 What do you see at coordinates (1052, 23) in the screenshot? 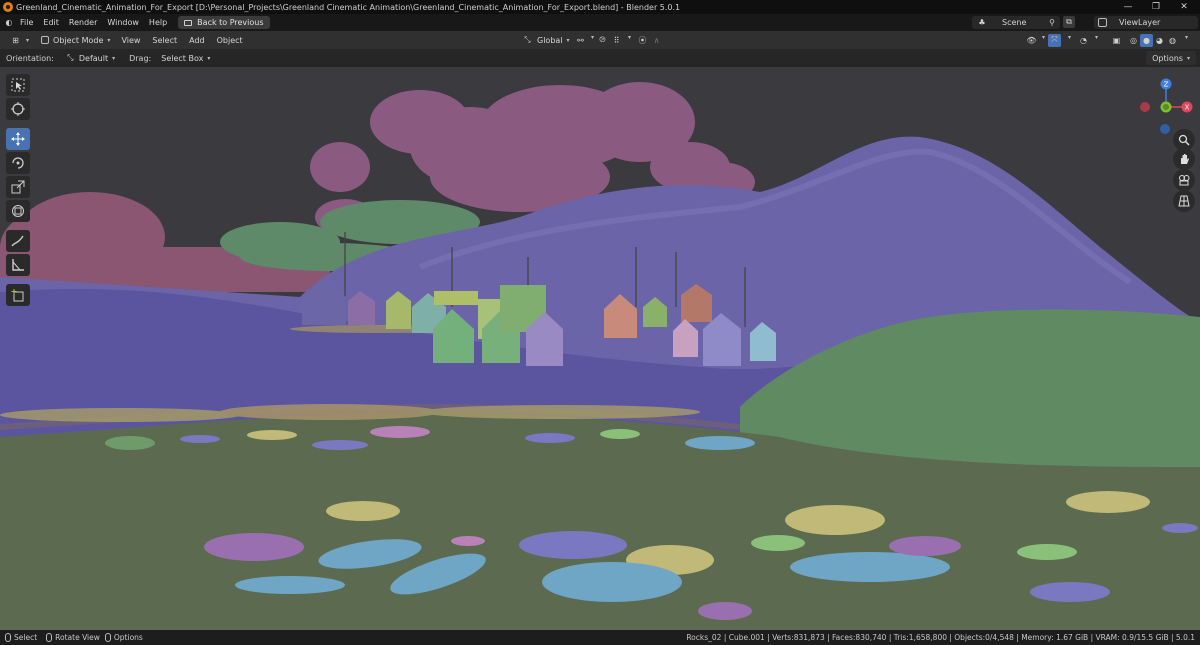
I see `pin-icon: ⚲` at bounding box center [1052, 23].